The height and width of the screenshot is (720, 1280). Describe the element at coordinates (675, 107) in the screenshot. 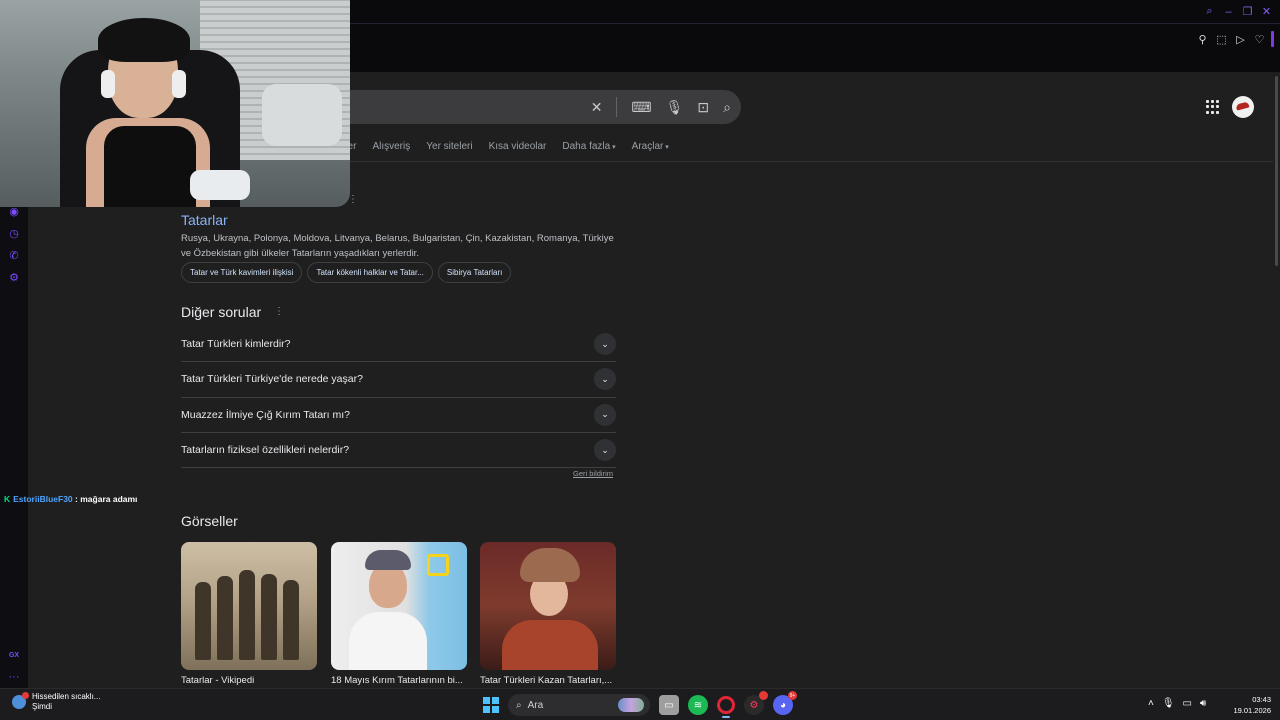

I see `microphone-icon: 🎙︎` at that location.